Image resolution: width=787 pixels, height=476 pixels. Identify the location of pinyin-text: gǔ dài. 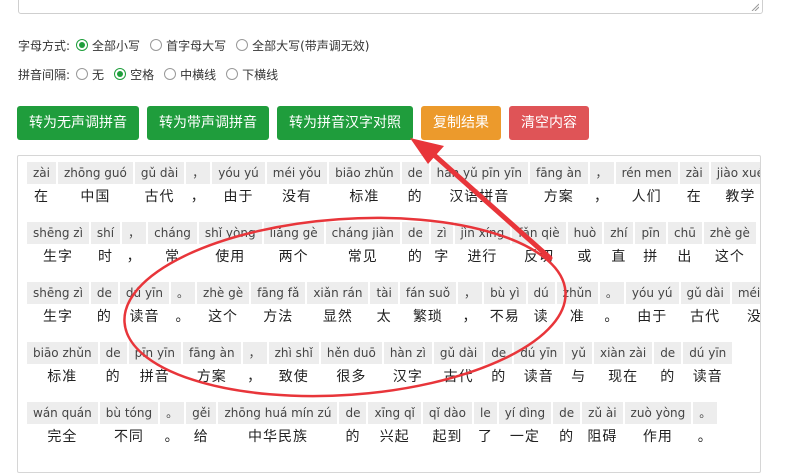
(458, 353).